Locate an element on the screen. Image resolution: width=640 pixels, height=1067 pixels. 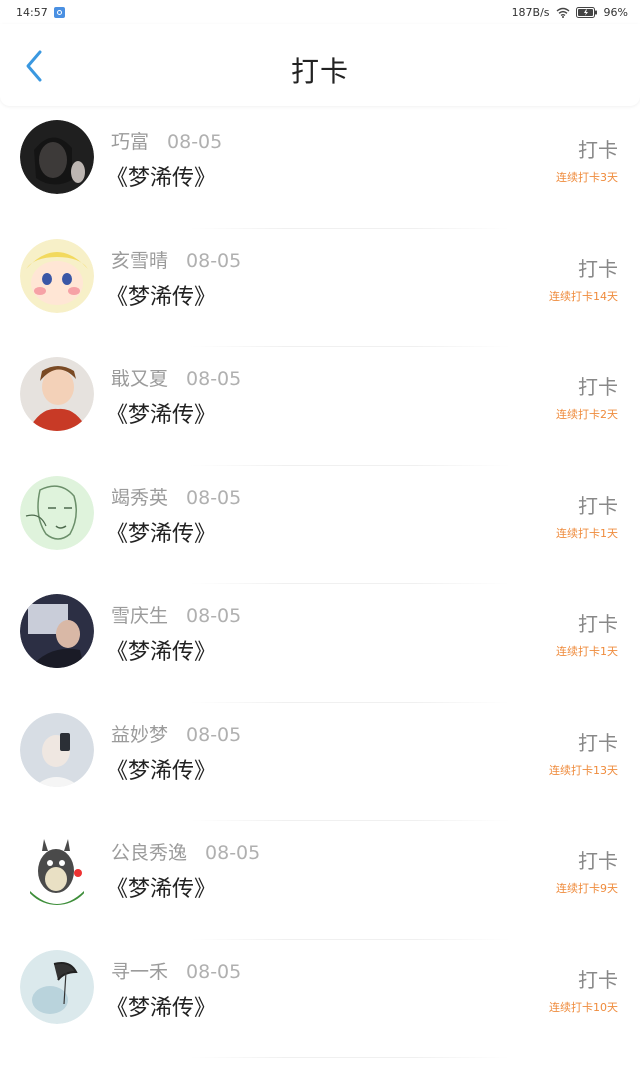
list-item: 雪庆生 08-05 《梦浠传》 打卡 连续打卡1天 is located at coordinates (320, 643).